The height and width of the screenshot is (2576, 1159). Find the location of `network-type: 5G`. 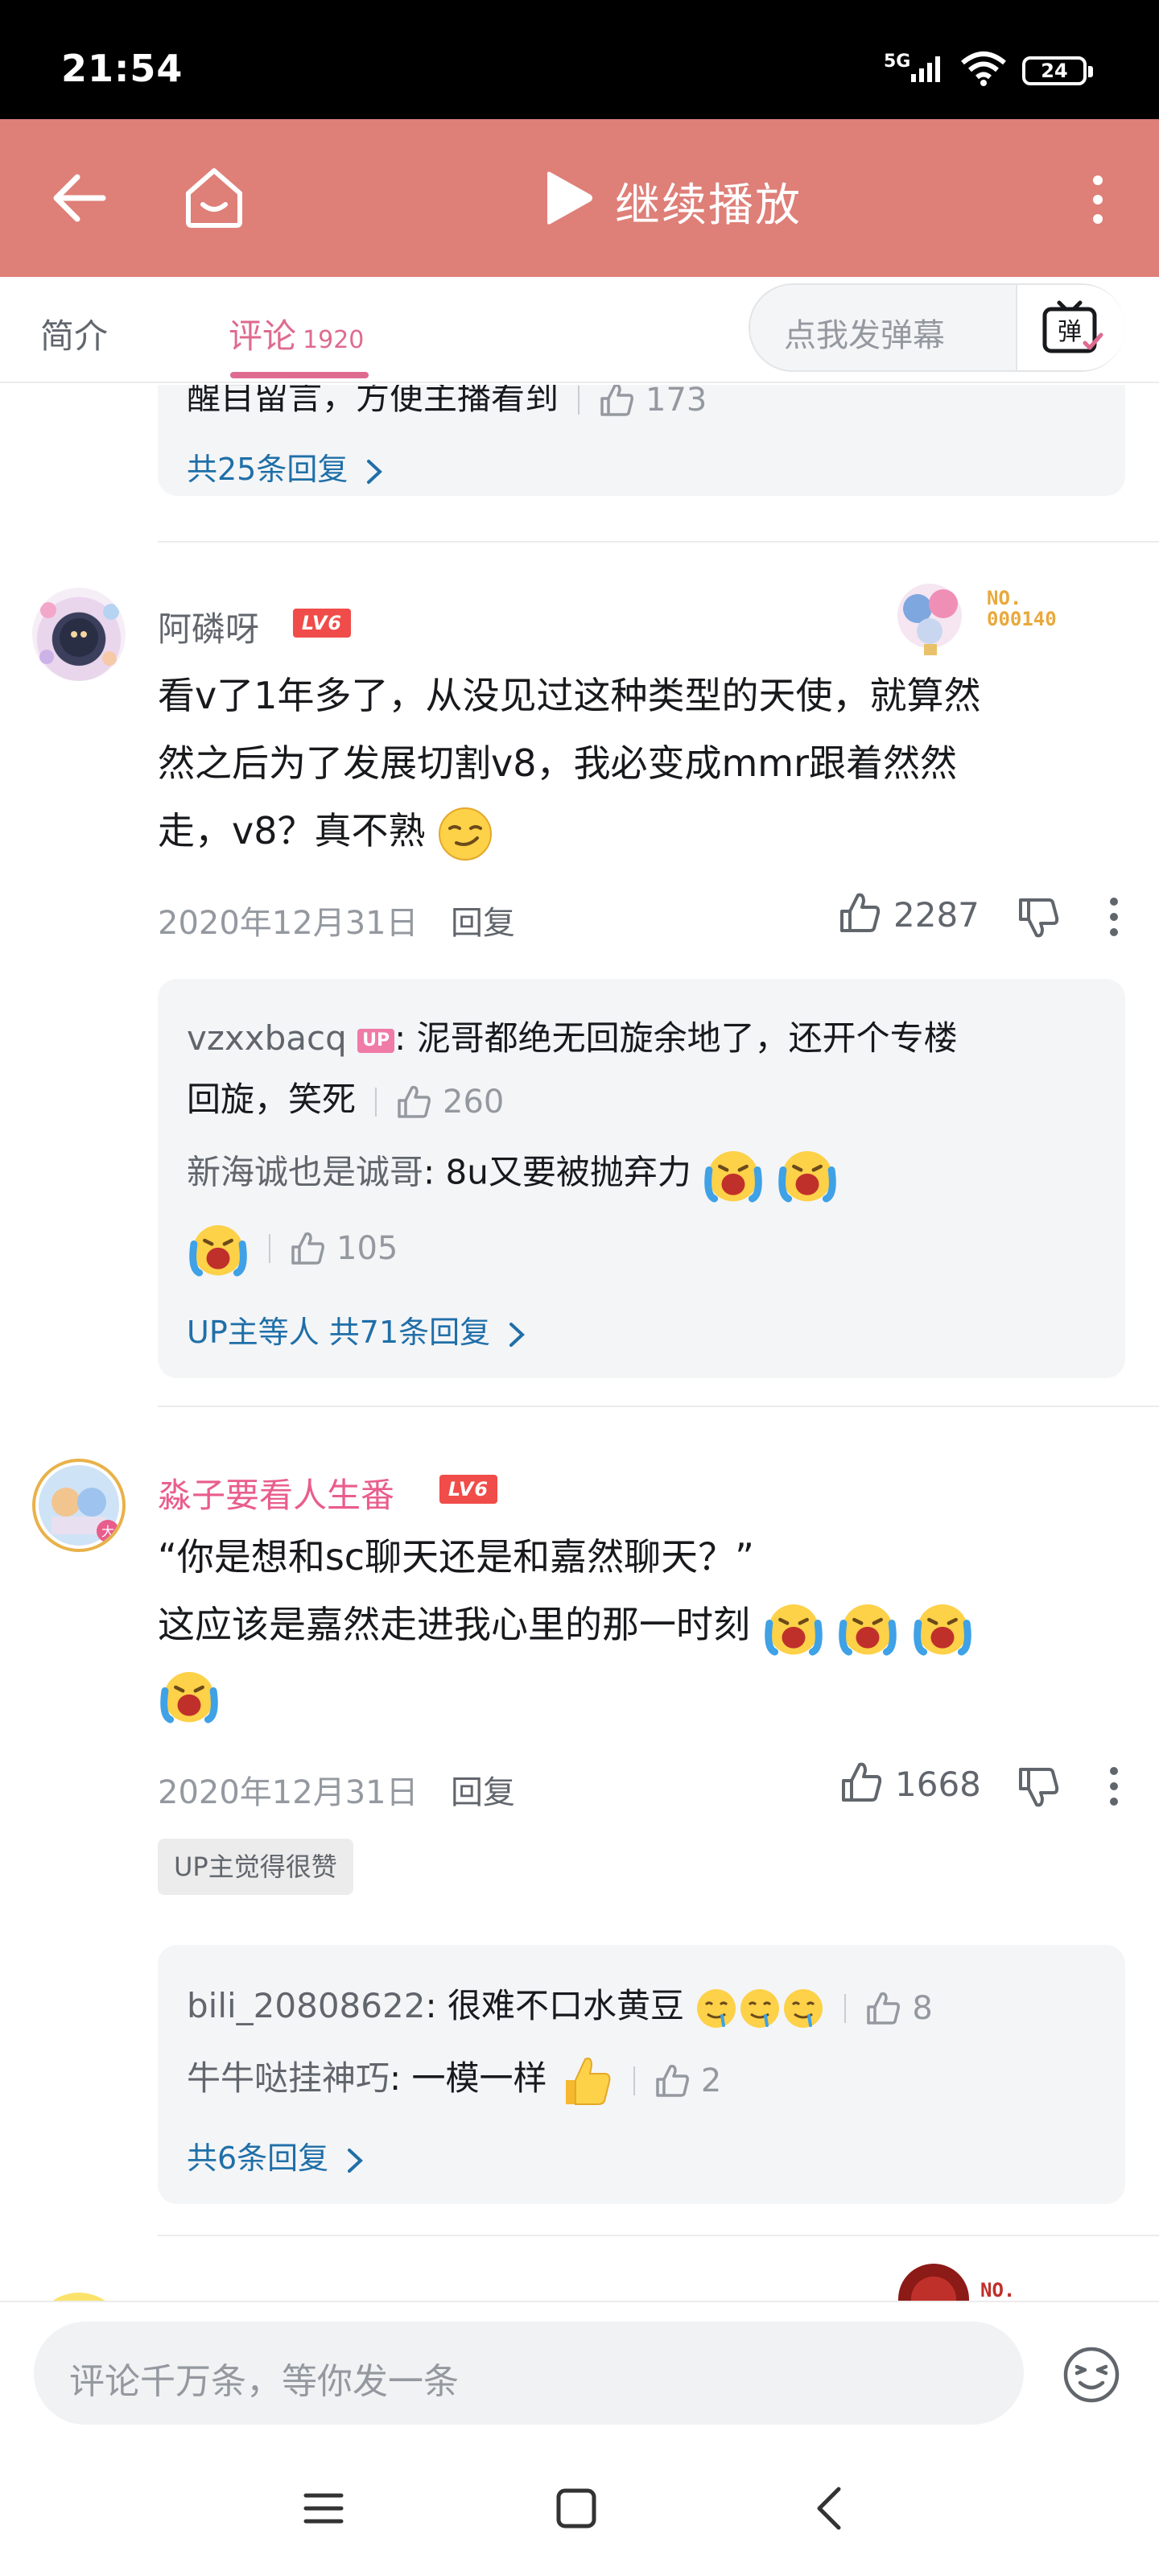

network-type: 5G is located at coordinates (897, 62).